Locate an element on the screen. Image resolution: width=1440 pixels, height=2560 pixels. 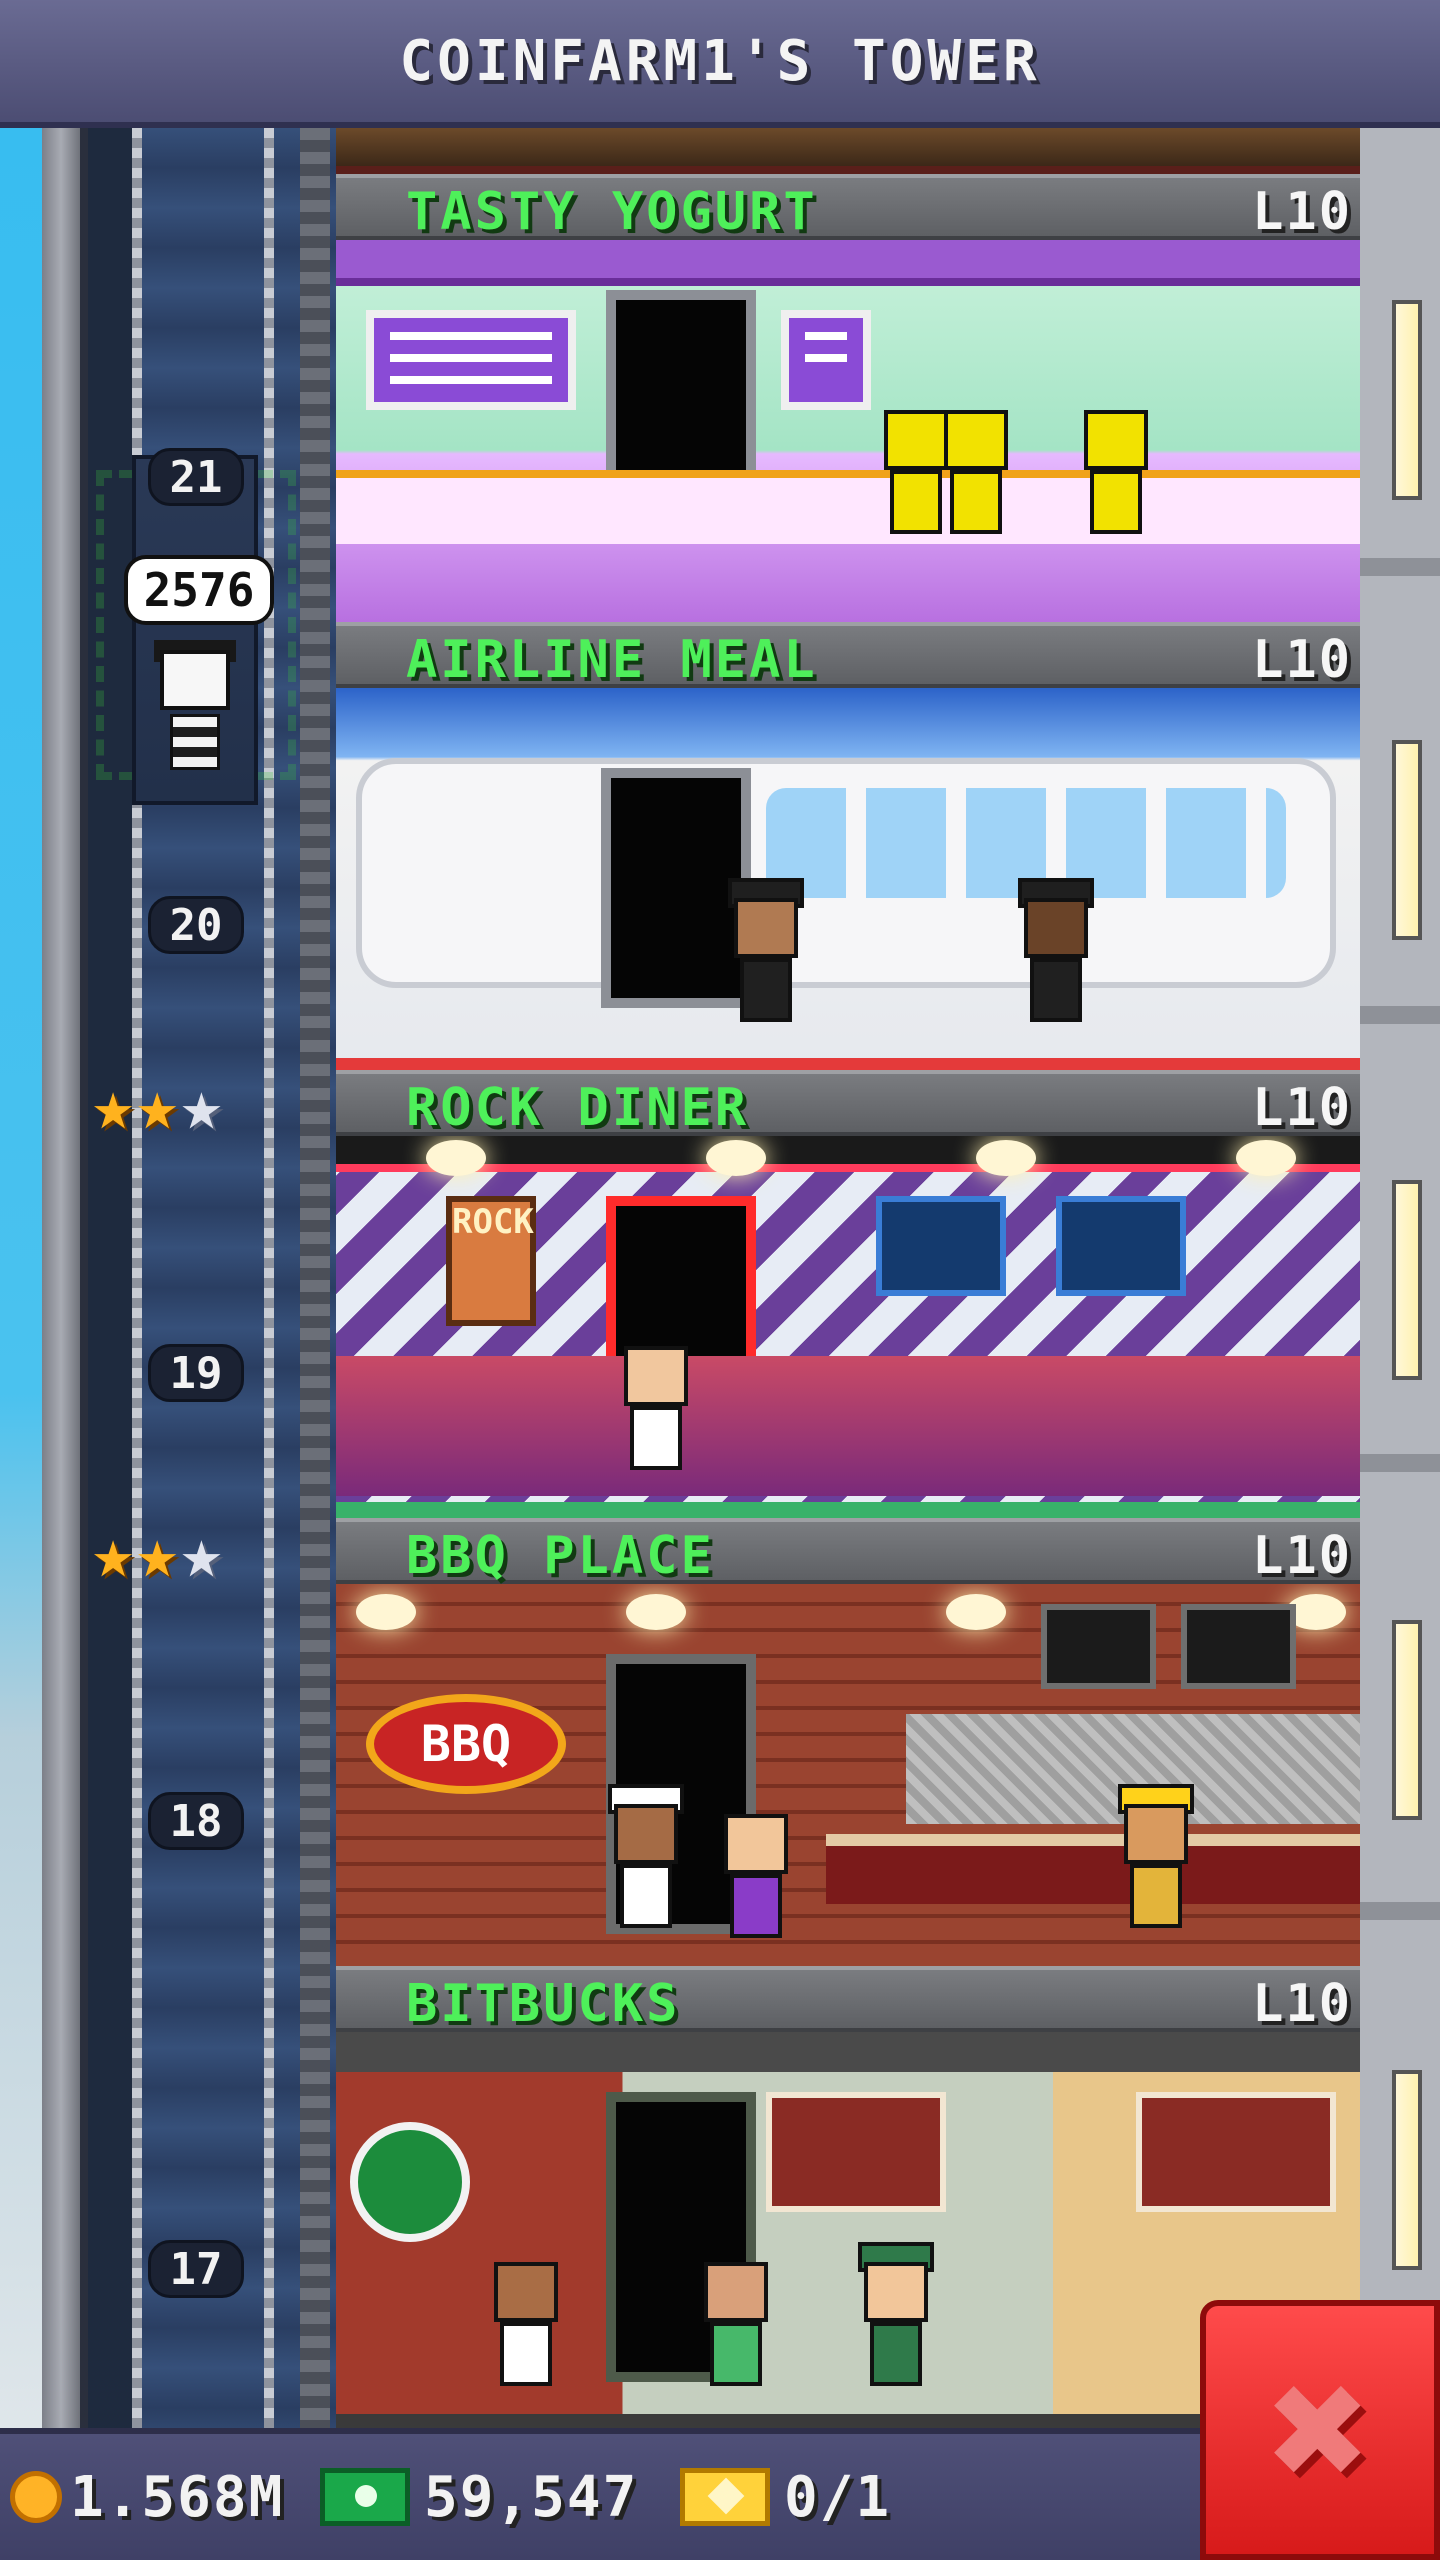
header-bar: COINFARM1'S TOWER is located at coordinates (720, 64).